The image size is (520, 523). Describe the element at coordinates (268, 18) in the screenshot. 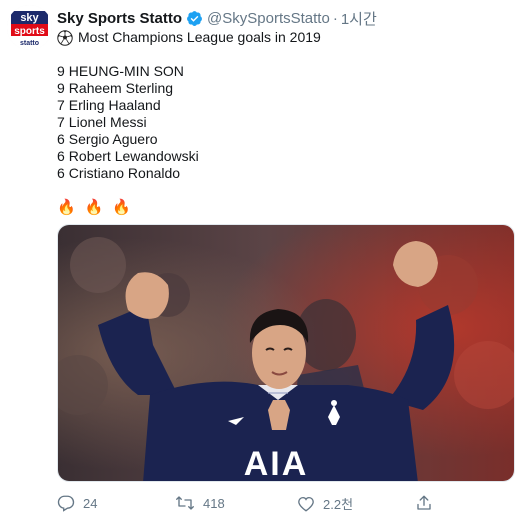

I see `user-handle: @SkySportsStatto` at that location.